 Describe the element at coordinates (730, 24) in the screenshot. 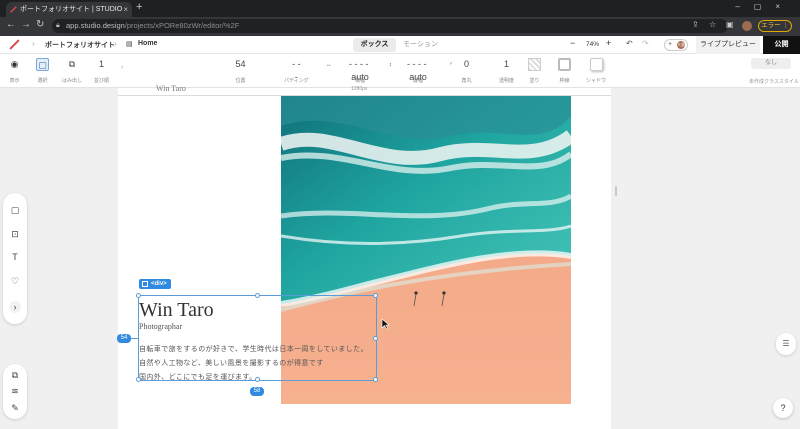

I see `side-panel-icon: ▣` at that location.